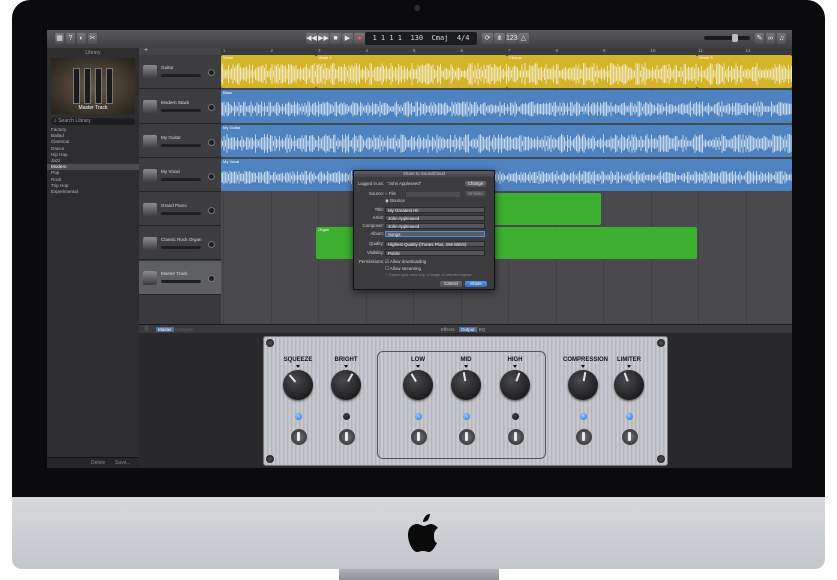  Describe the element at coordinates (435, 210) in the screenshot. I see `title-field: My Greatest Hit` at that location.